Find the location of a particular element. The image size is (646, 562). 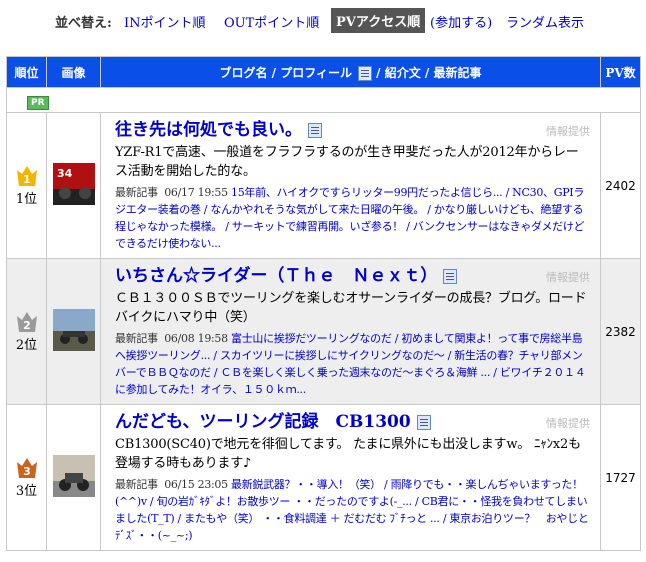

thumb-cell: 34 is located at coordinates (73, 185).